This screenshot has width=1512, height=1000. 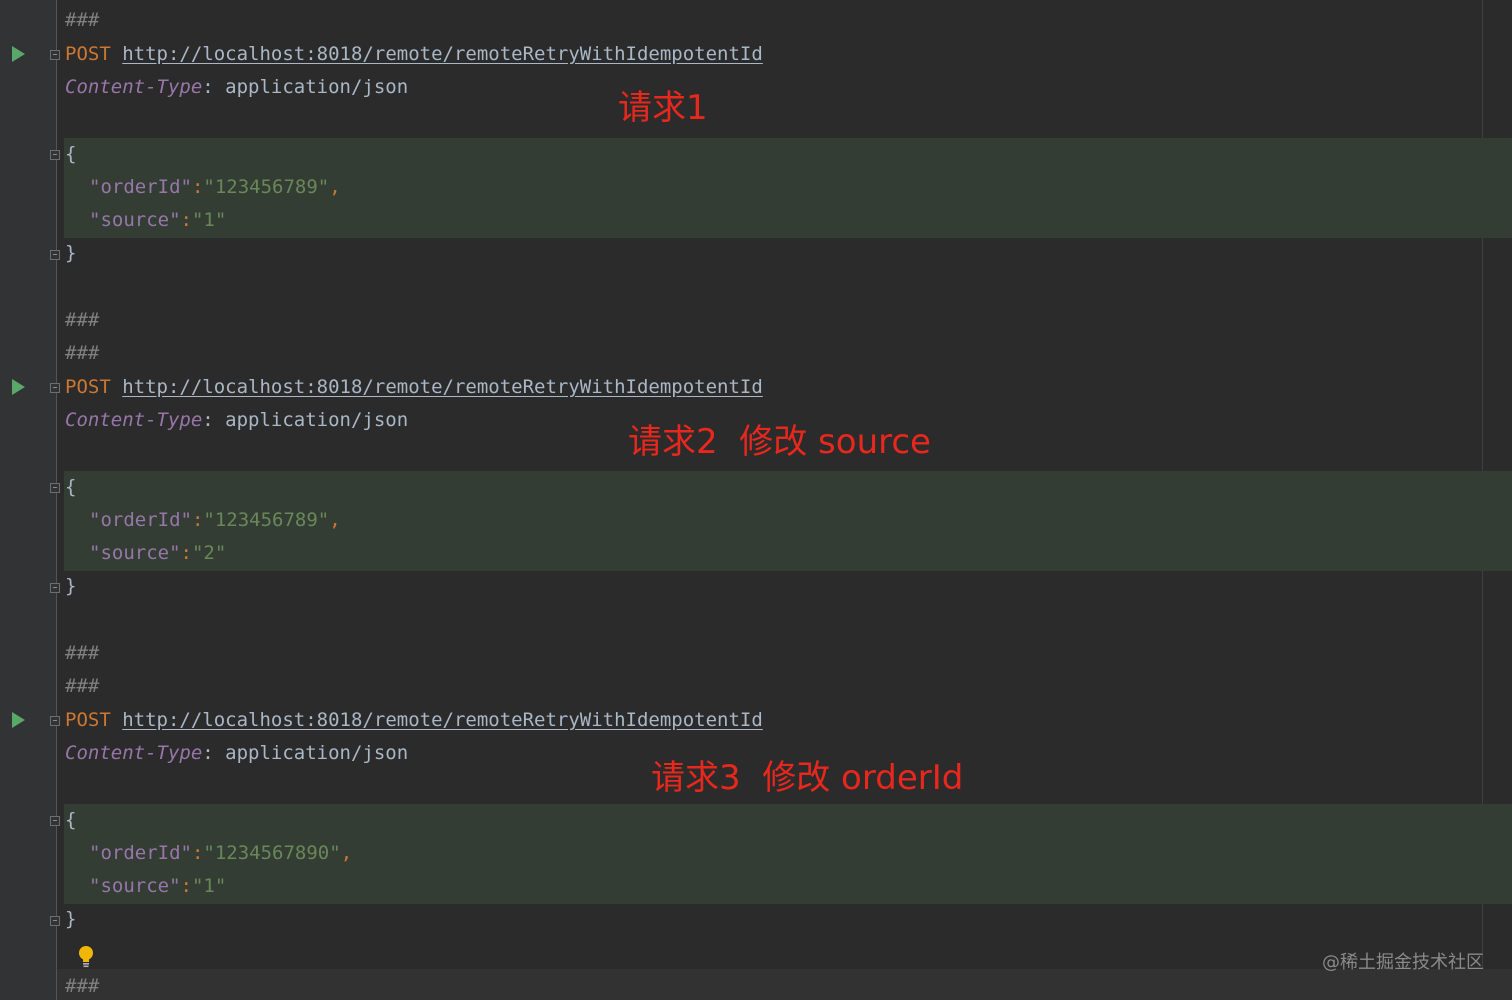 I want to click on json-line: "source":"2", so click(x=157, y=553).